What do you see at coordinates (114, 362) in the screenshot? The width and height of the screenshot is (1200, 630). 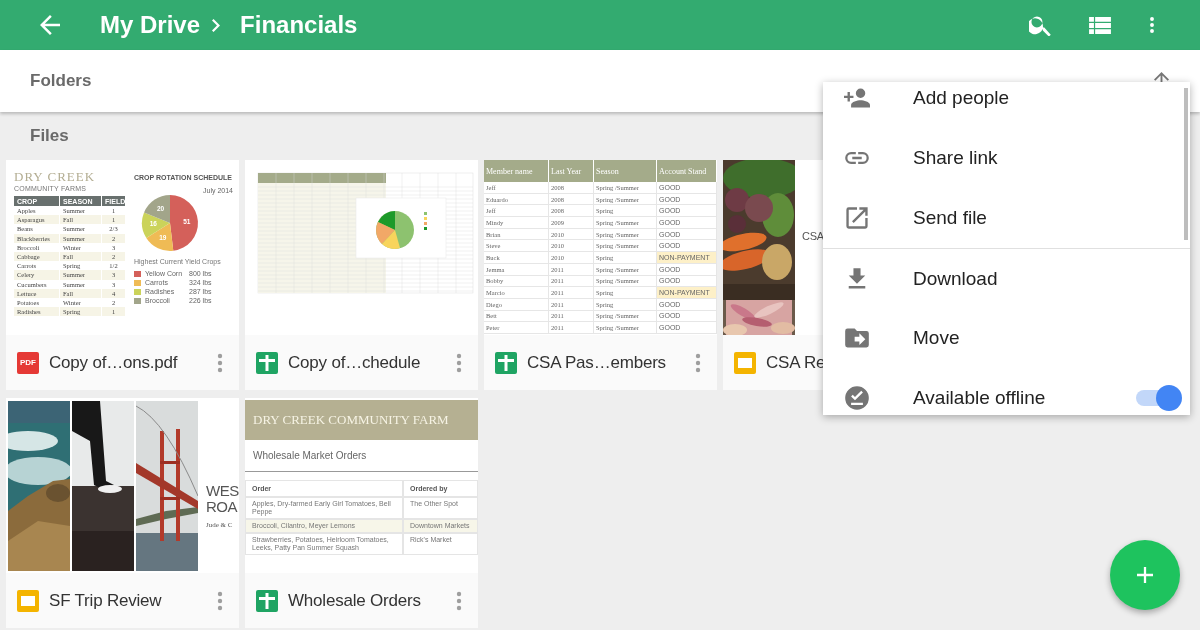 I see `file-name: Copy of…ons.pdf` at bounding box center [114, 362].